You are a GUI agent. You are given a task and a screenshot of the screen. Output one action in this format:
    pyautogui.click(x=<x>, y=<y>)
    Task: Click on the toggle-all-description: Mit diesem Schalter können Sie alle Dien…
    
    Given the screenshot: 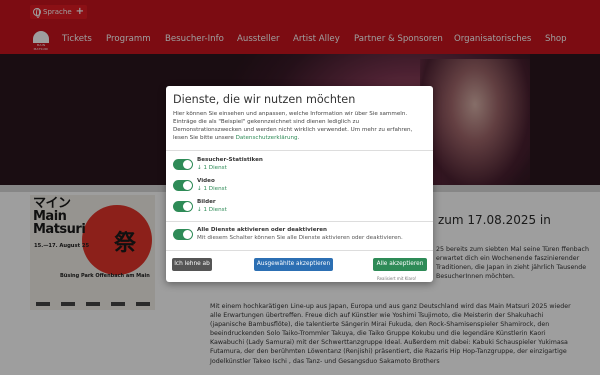 What is the action you would take?
    pyautogui.click(x=300, y=238)
    